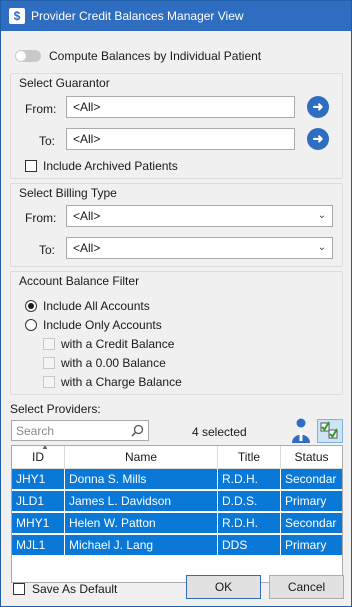  What do you see at coordinates (49, 382) in the screenshot?
I see `charge-balance-checkbox` at bounding box center [49, 382].